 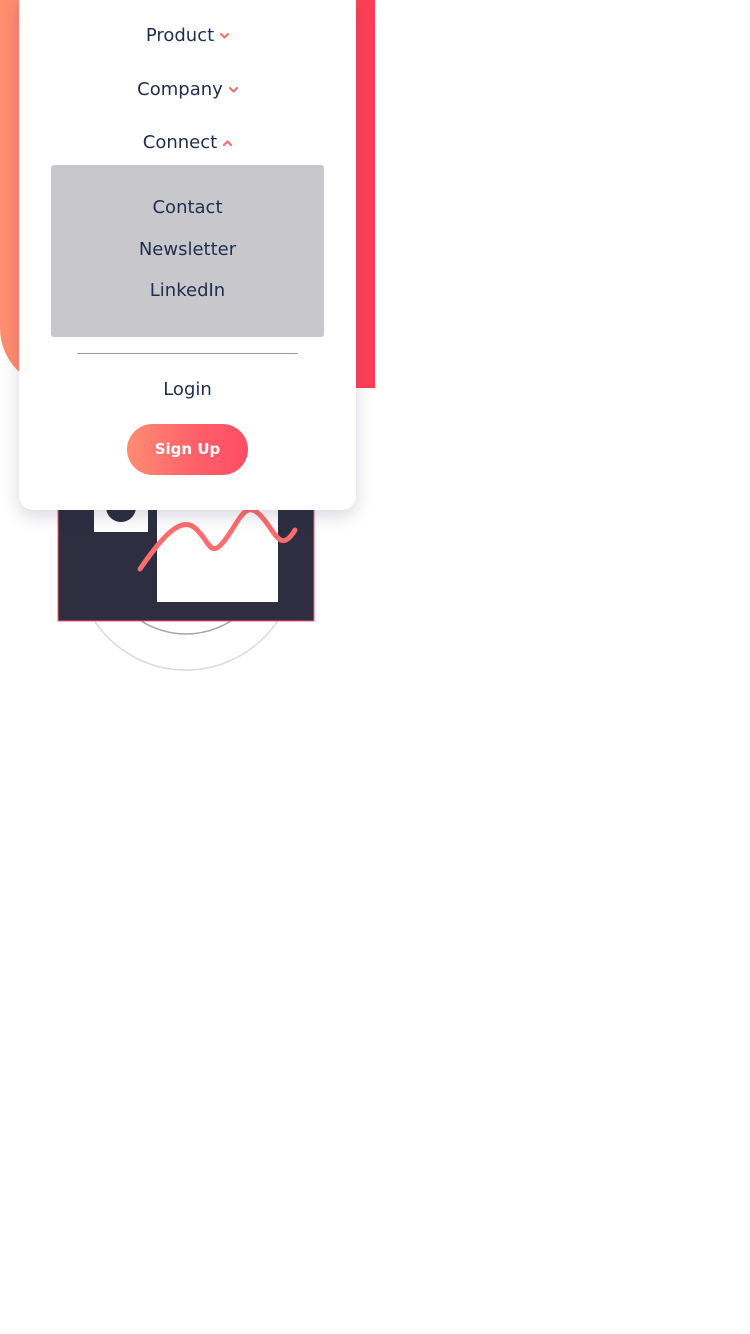 What do you see at coordinates (180, 89) in the screenshot?
I see `nav-item-company-label: Company` at bounding box center [180, 89].